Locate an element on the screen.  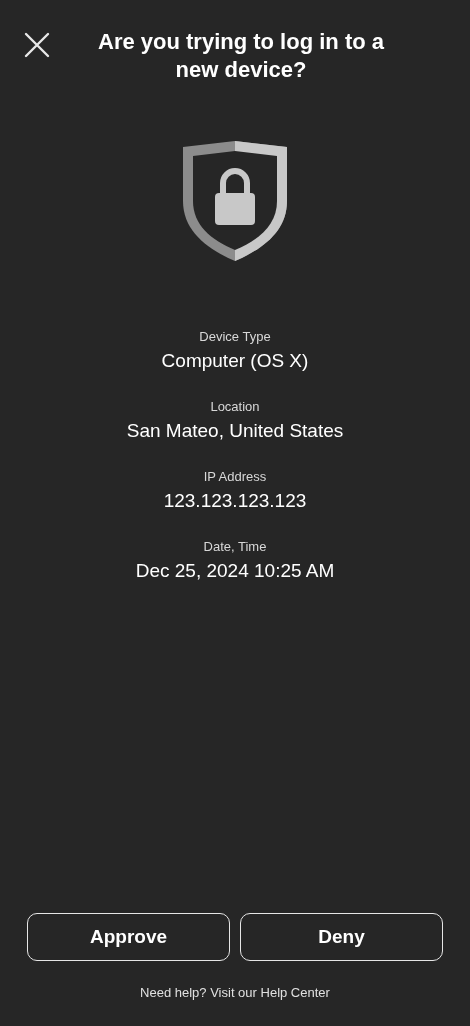
close-icon is located at coordinates (37, 45).